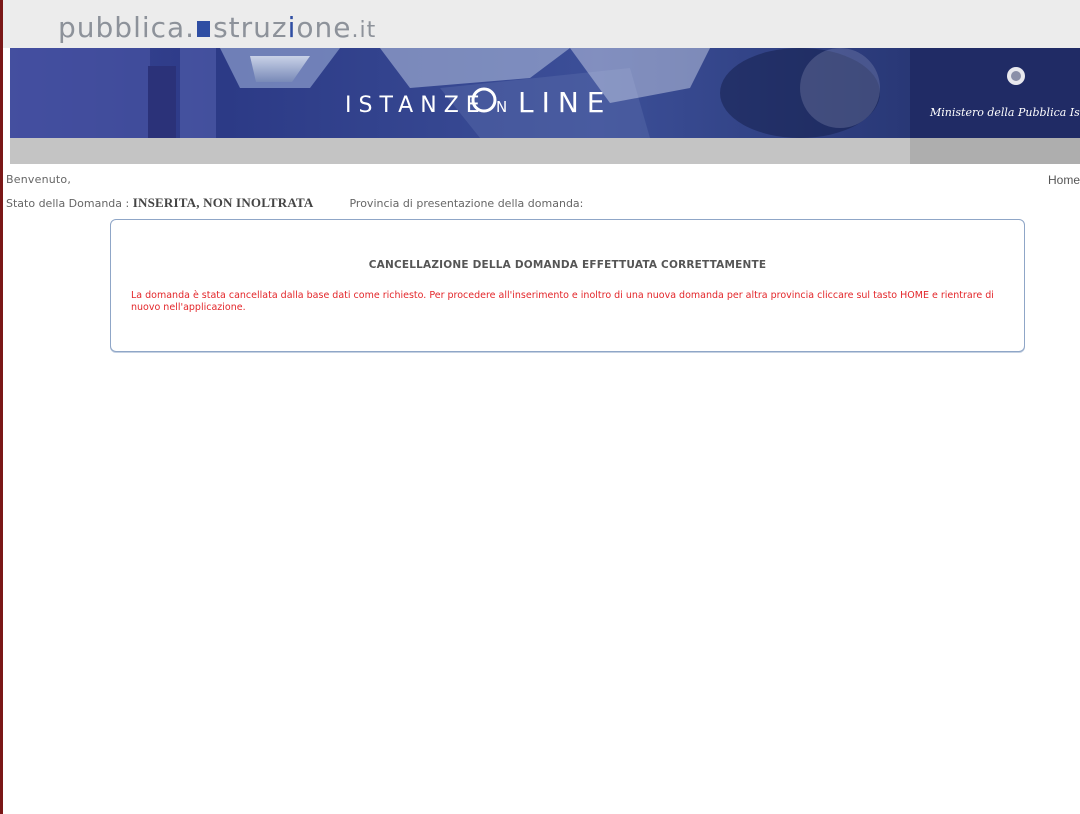 The width and height of the screenshot is (1080, 814). Describe the element at coordinates (39, 179) in the screenshot. I see `welcome-text: Benvenuto,` at that location.